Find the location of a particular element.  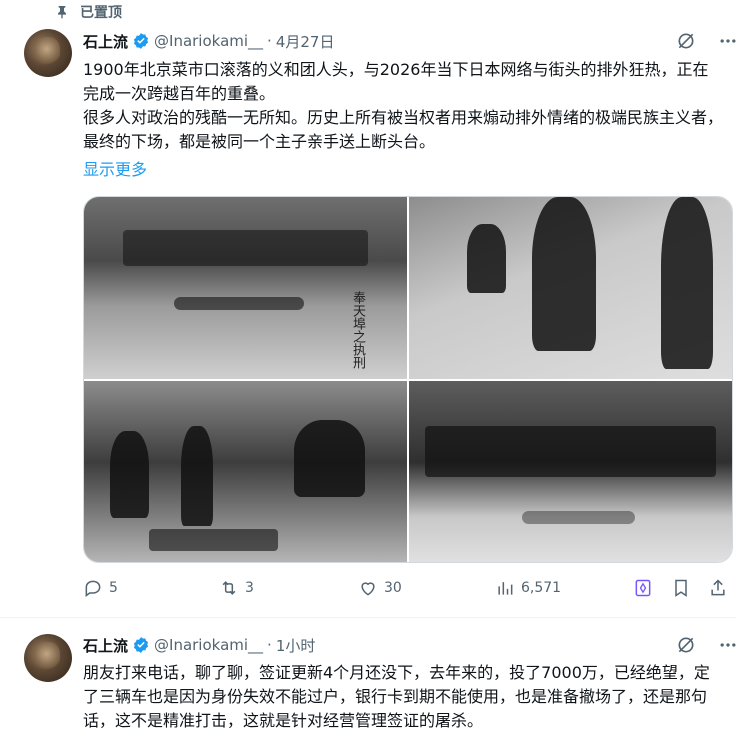

views-count: 6,571 is located at coordinates (541, 588).